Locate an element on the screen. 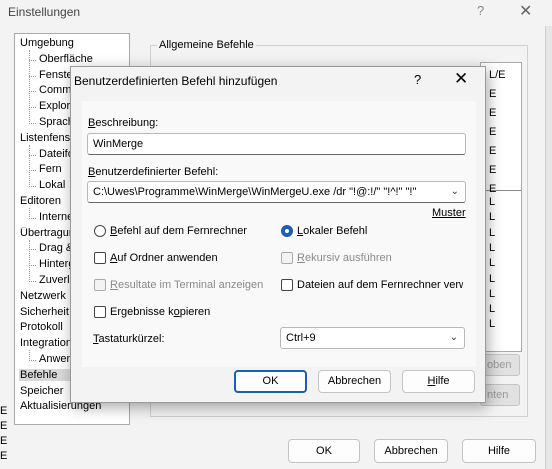 This screenshot has width=552, height=469. dialog-ok-button: OK is located at coordinates (270, 381).